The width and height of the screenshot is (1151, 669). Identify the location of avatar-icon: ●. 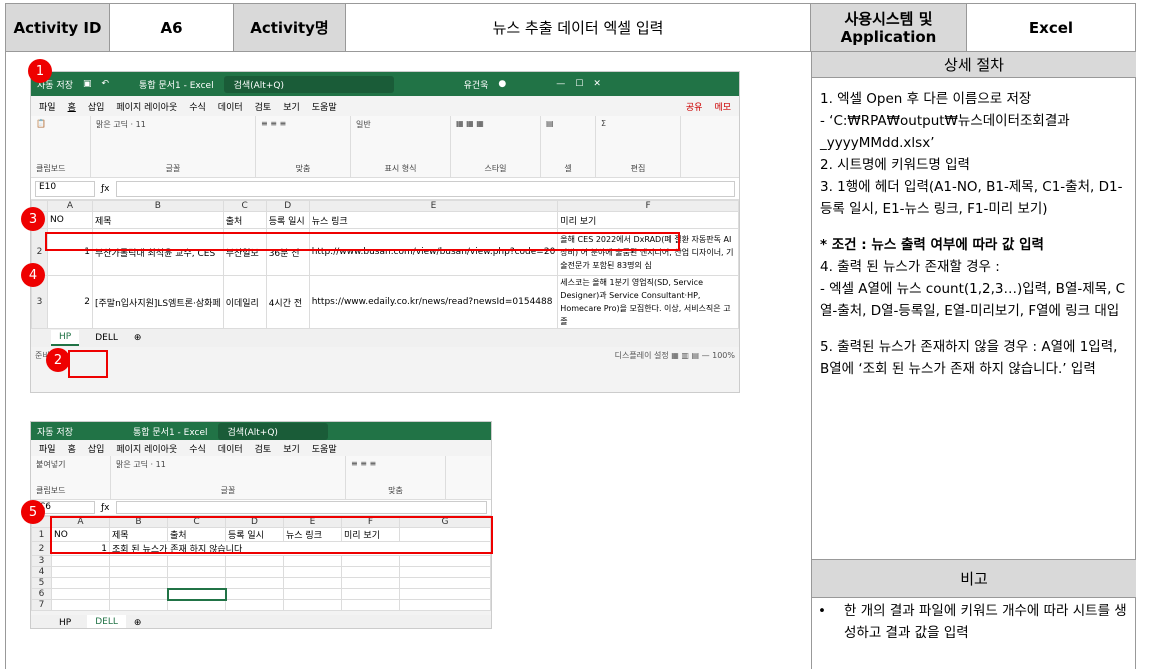
(502, 84).